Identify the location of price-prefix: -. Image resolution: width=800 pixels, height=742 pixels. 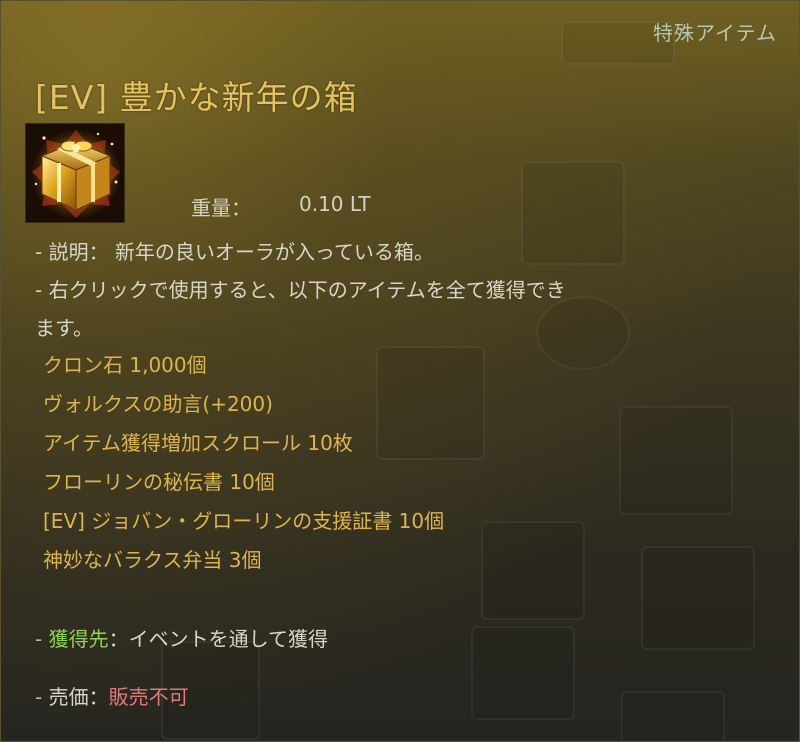
(42, 697).